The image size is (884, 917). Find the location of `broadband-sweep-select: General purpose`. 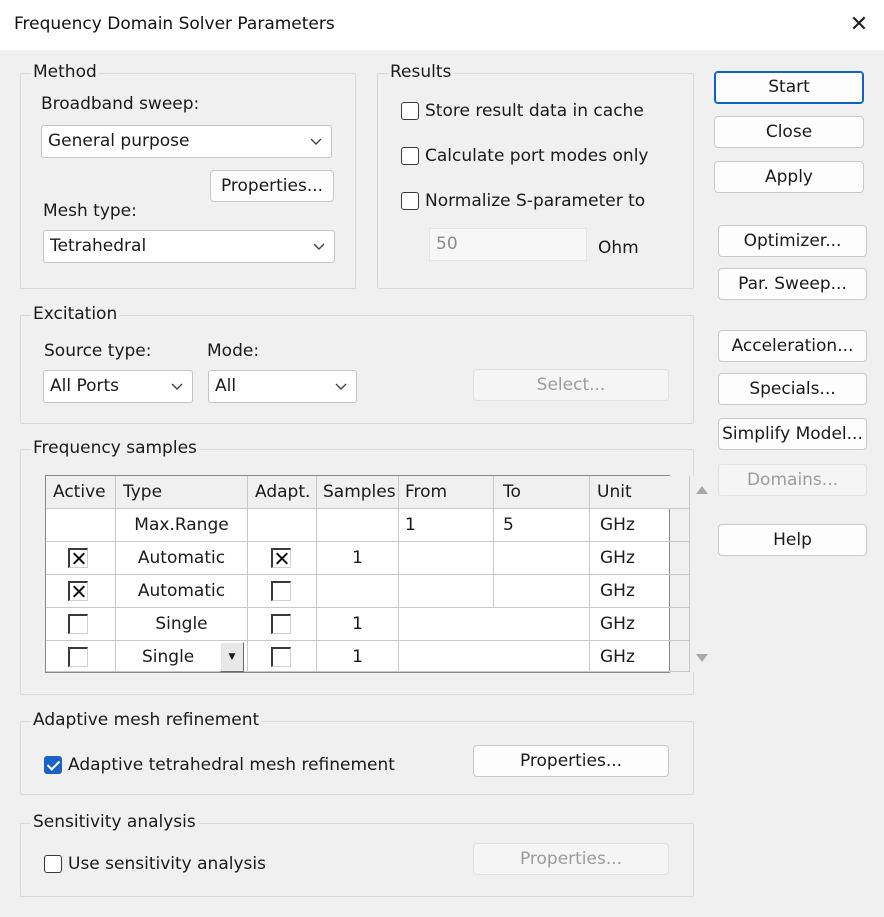

broadband-sweep-select: General purpose is located at coordinates (186, 141).